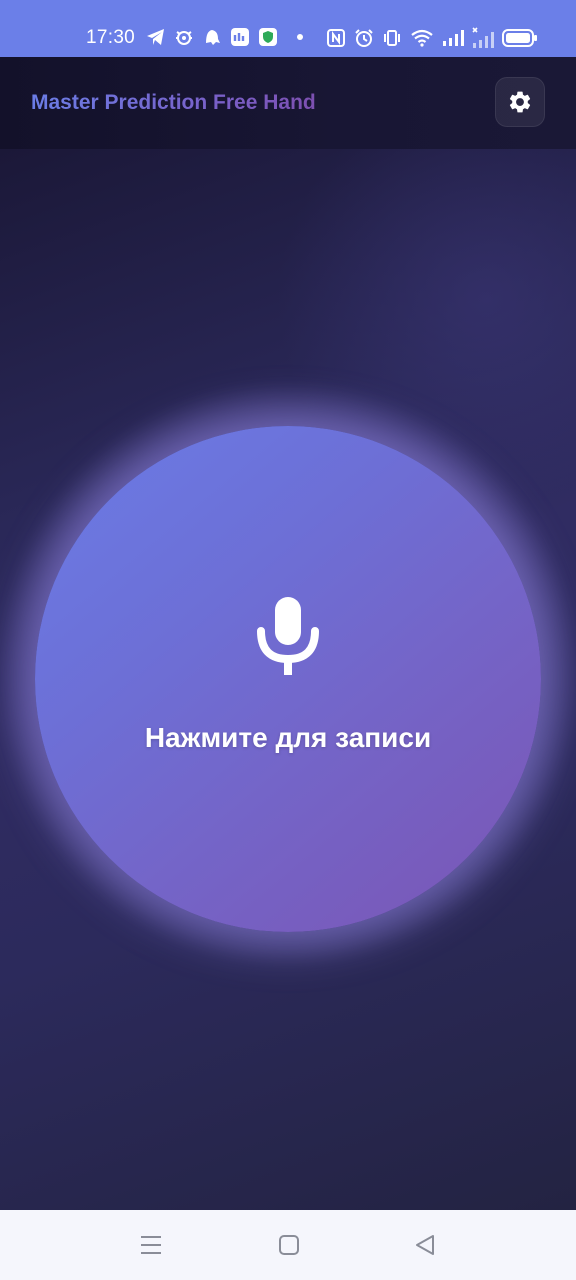 This screenshot has height=1280, width=576. I want to click on signal-icon, so click(453, 38).